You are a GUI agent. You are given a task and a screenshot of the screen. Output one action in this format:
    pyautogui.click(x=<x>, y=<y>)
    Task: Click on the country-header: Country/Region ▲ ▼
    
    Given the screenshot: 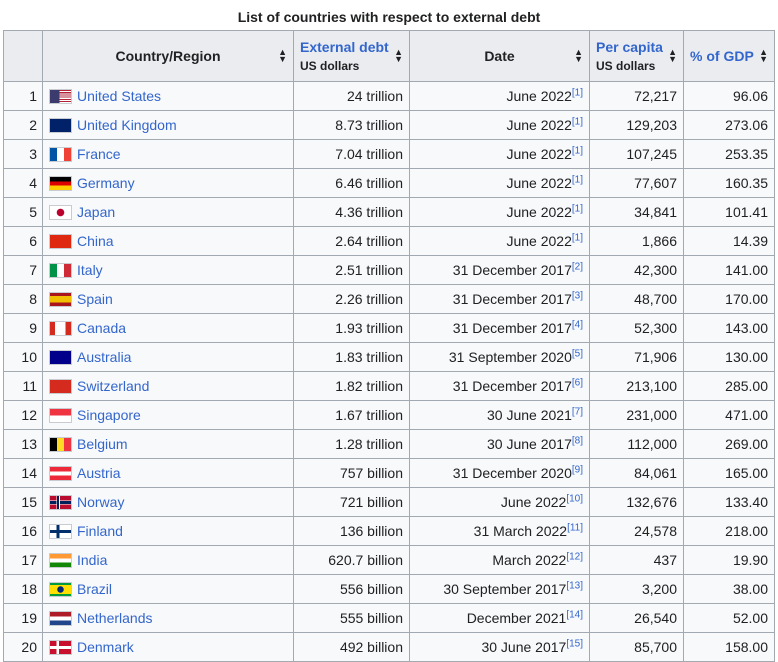 What is the action you would take?
    pyautogui.click(x=168, y=56)
    